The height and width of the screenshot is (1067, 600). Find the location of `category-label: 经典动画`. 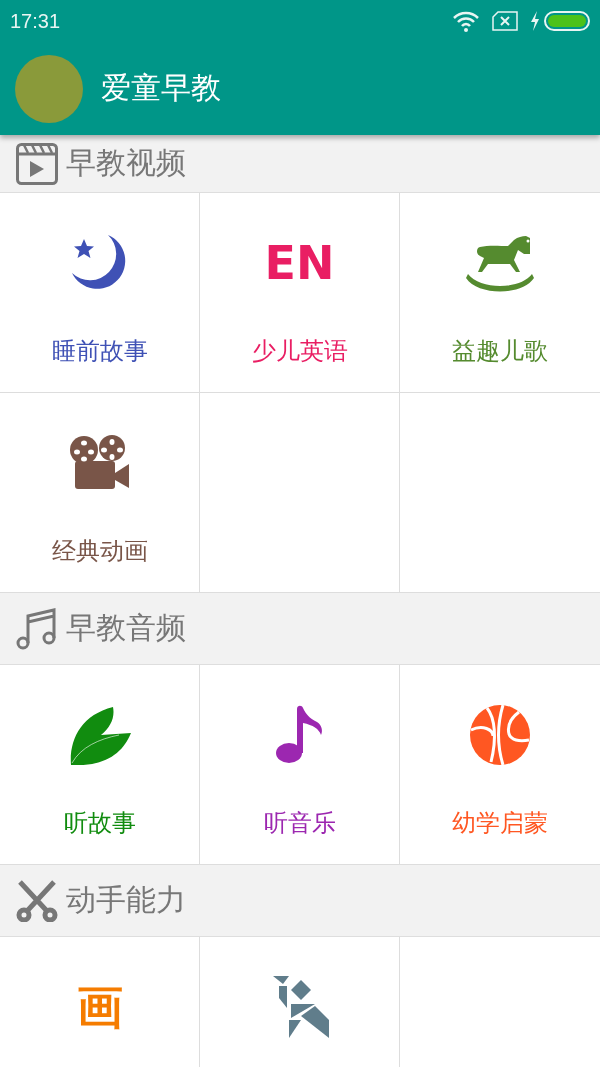

category-label: 经典动画 is located at coordinates (99, 551).